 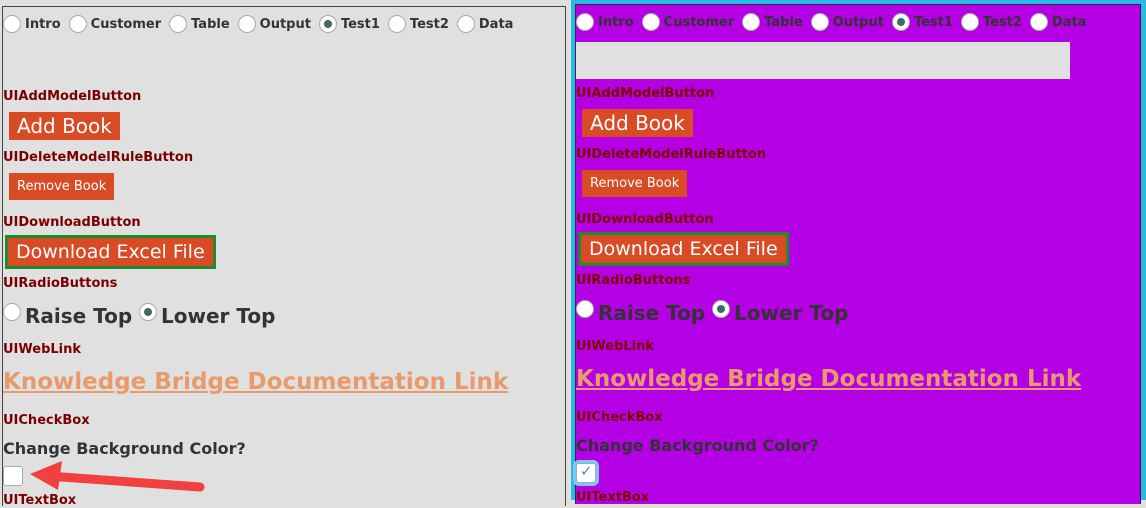 What do you see at coordinates (13, 476) in the screenshot?
I see `change-background-checkbox` at bounding box center [13, 476].